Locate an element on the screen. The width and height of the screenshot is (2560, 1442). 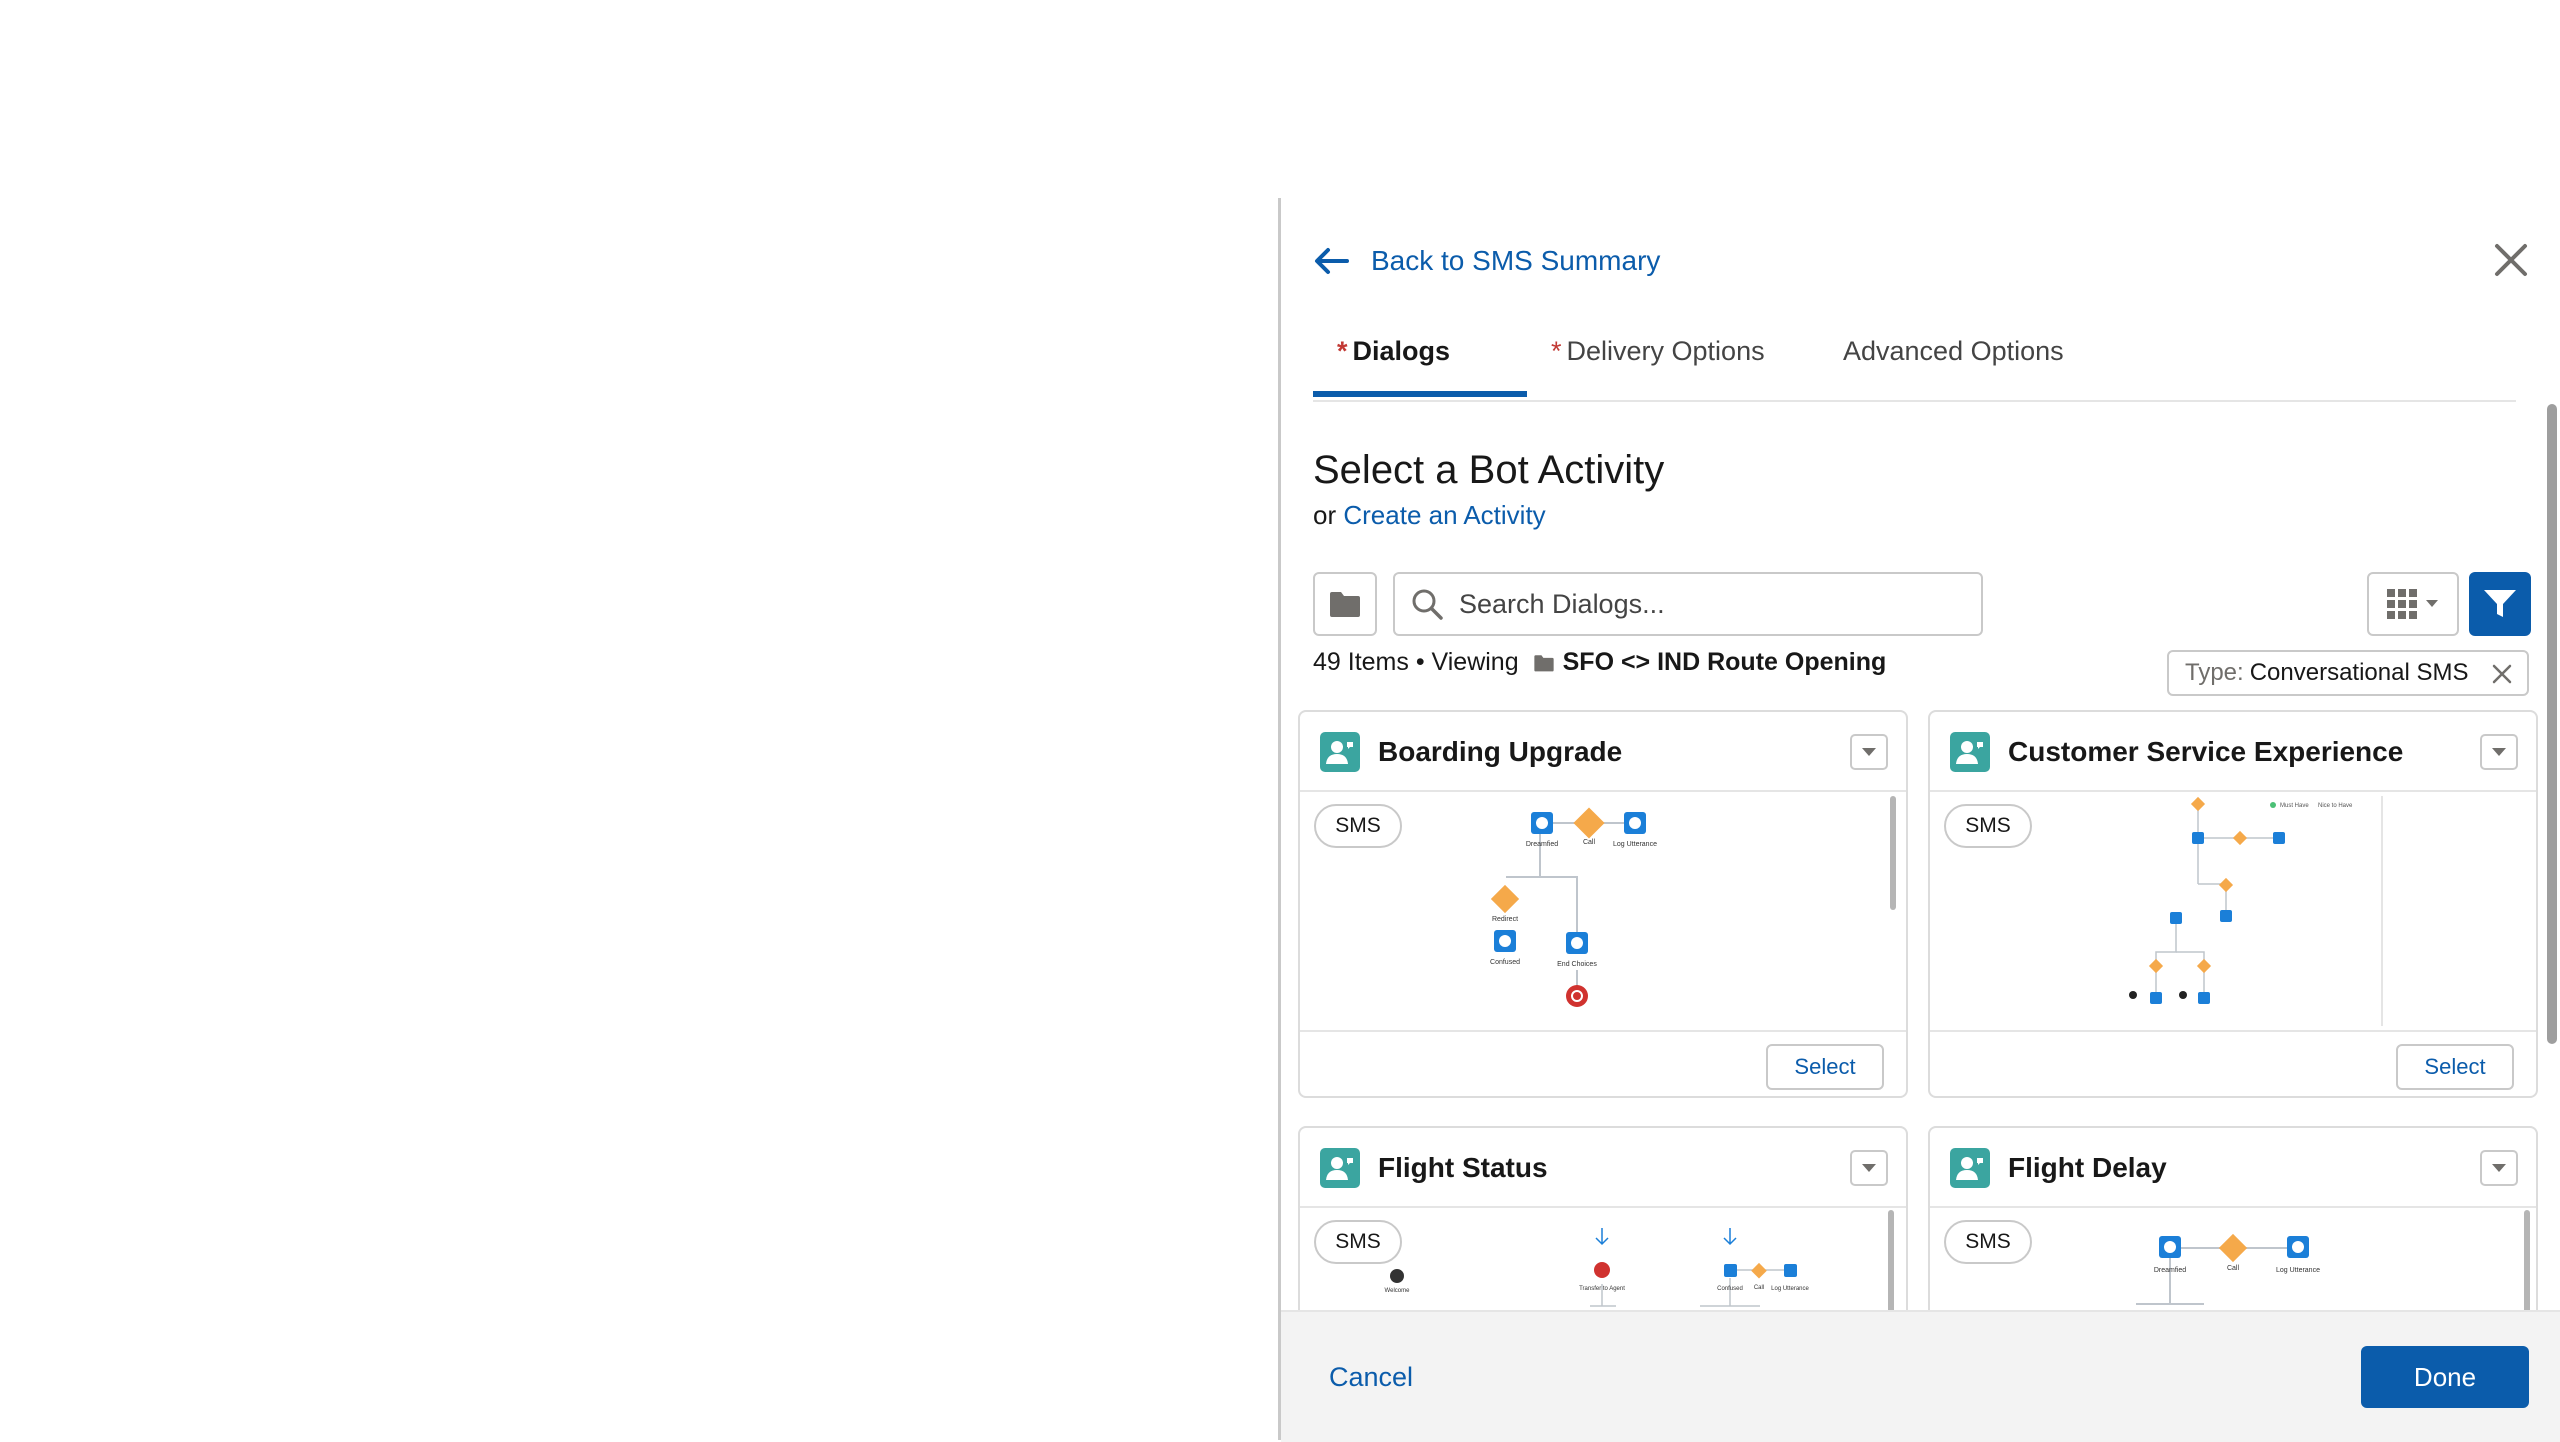
back-to-summary-link: Back to SMS Summary is located at coordinates (1486, 261).